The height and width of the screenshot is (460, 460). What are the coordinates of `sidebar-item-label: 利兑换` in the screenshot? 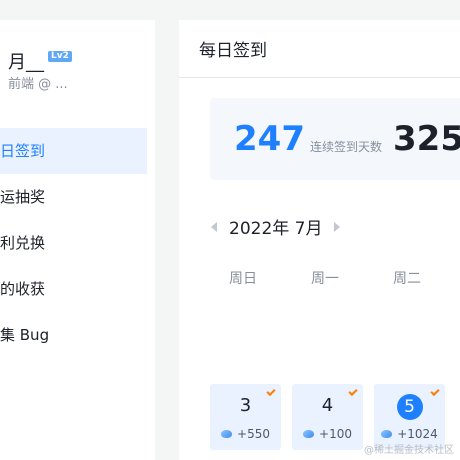 It's located at (23, 243).